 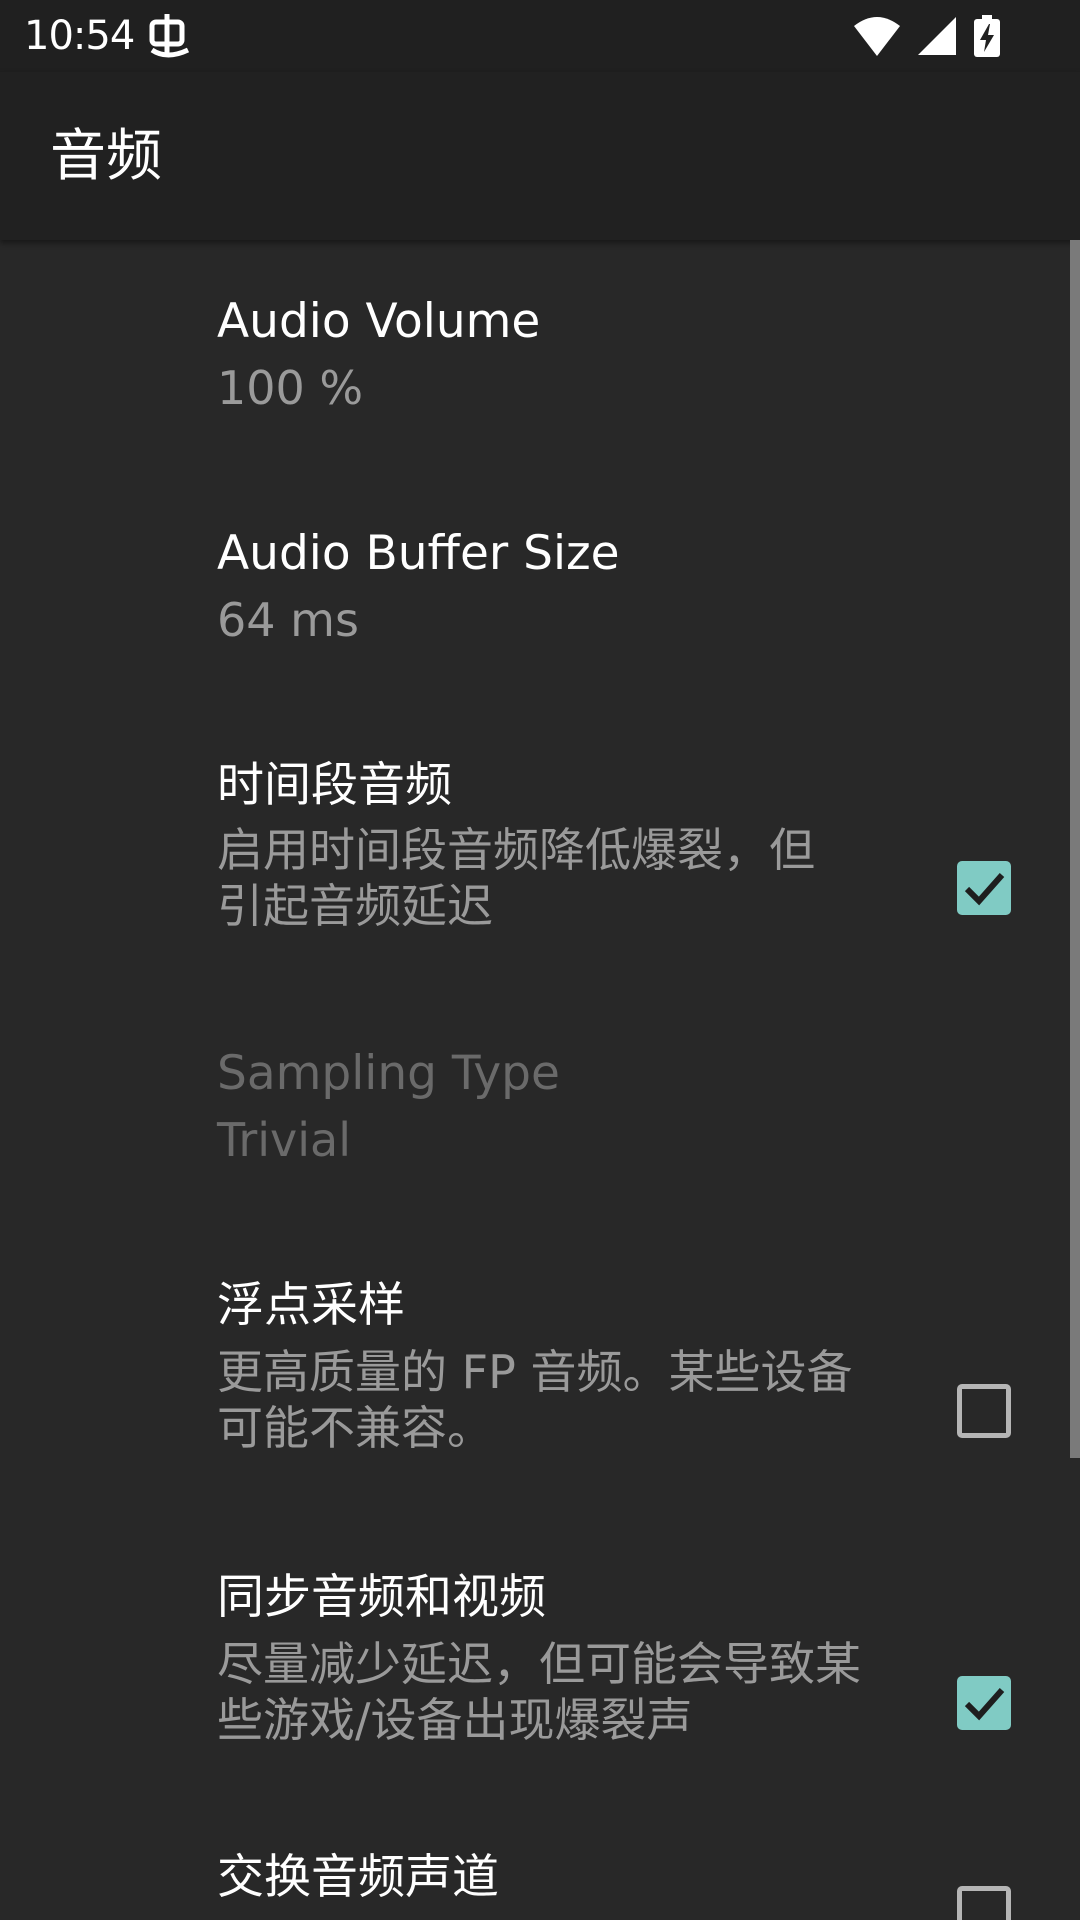 What do you see at coordinates (539, 1692) in the screenshot?
I see `pref-summary: 尽量减少延迟，但可能会导致某些游戏/设备出现爆裂声` at bounding box center [539, 1692].